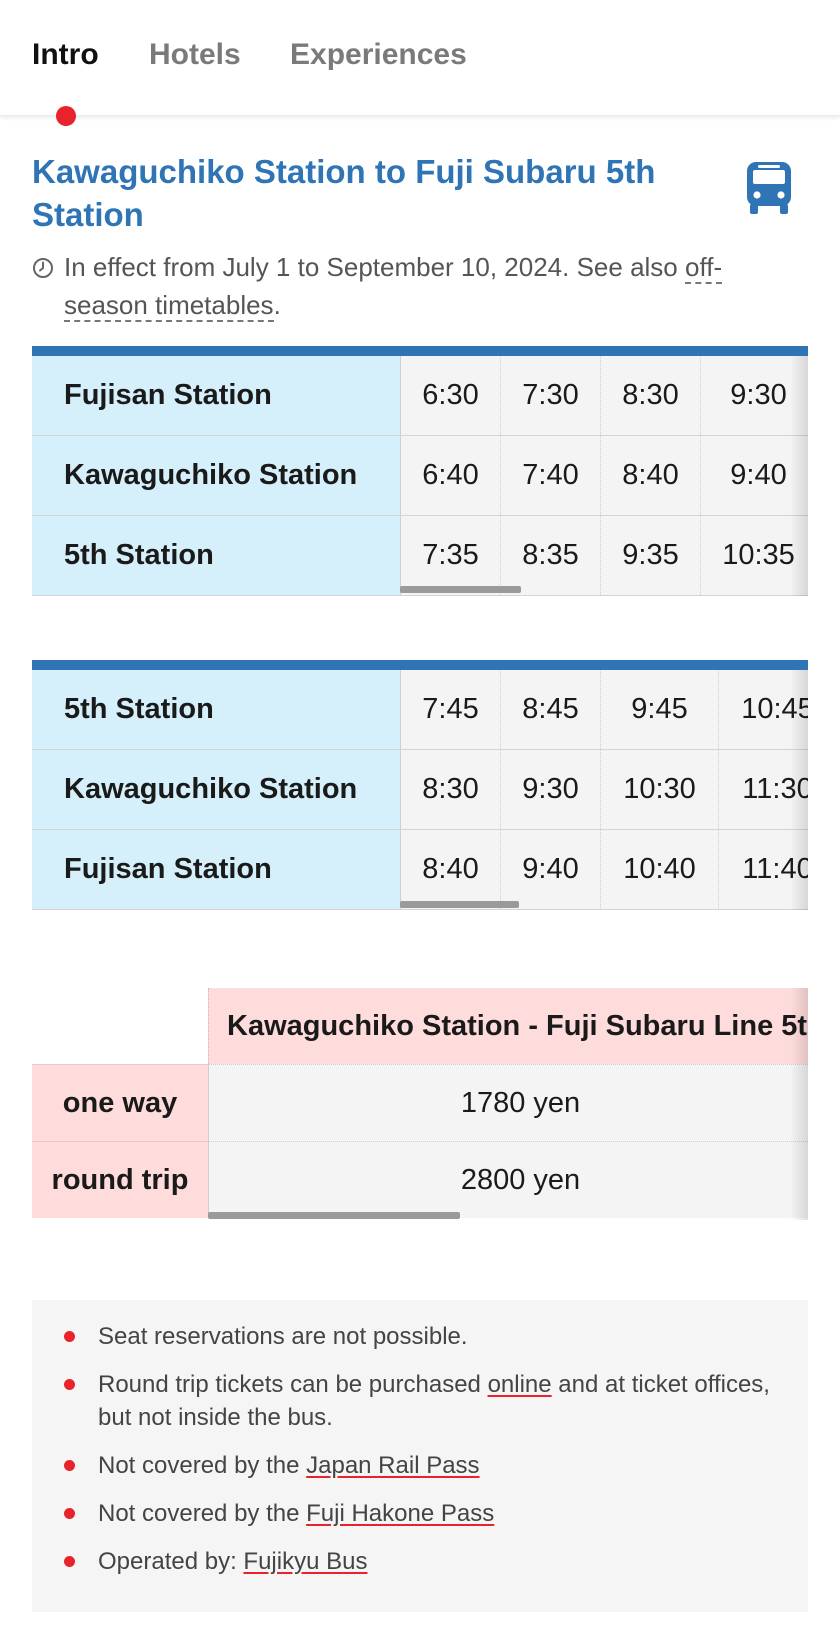  I want to click on departure-time: 9:30, so click(550, 789).